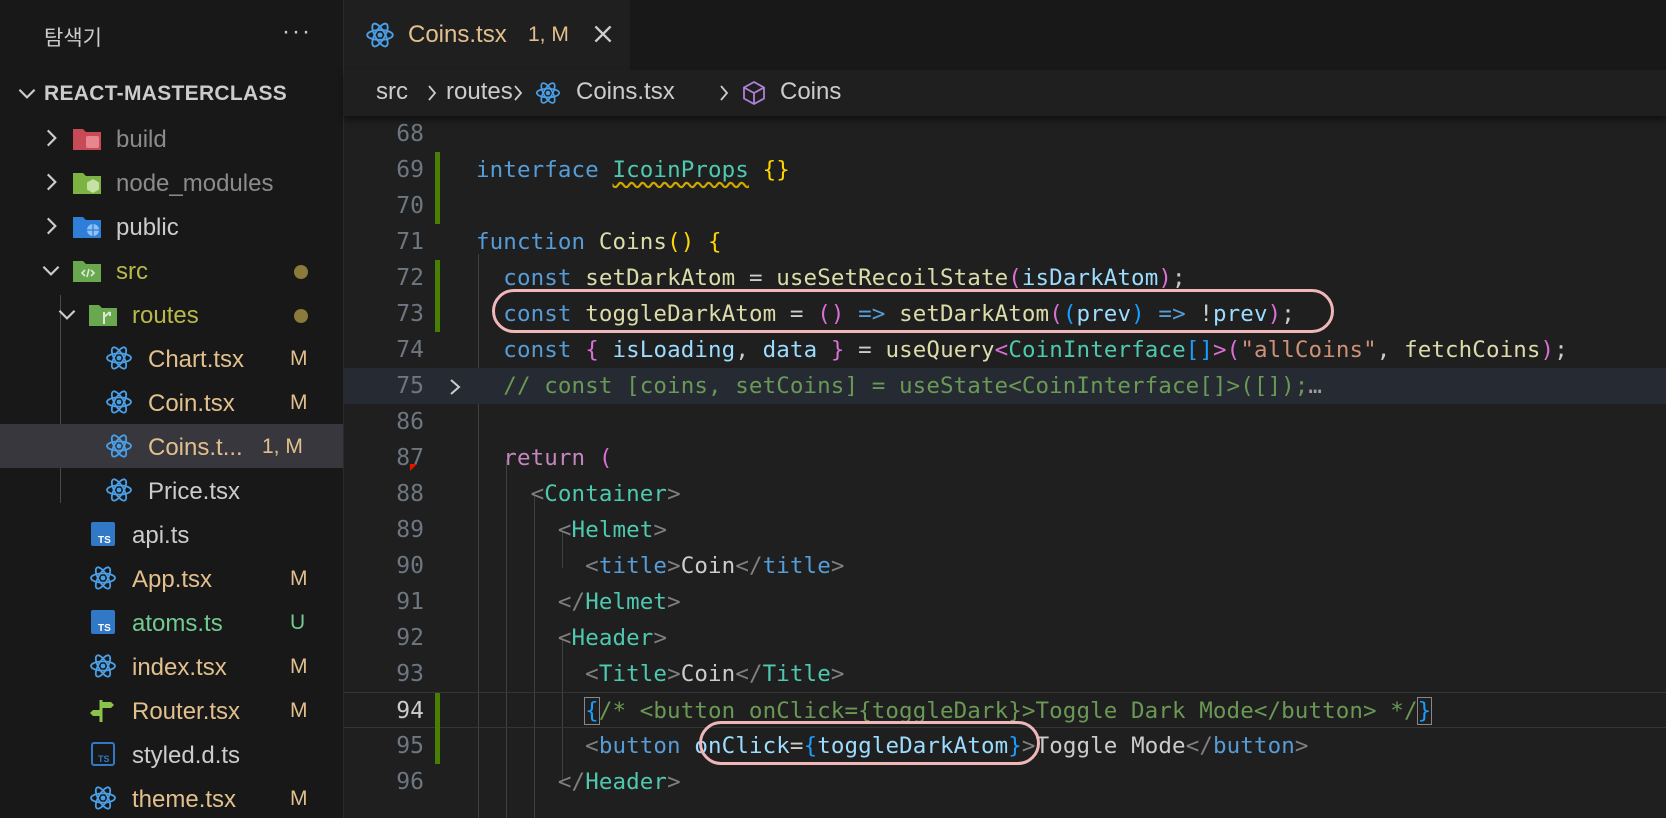 The width and height of the screenshot is (1666, 818). I want to click on fold-expand-icon, so click(455, 387).